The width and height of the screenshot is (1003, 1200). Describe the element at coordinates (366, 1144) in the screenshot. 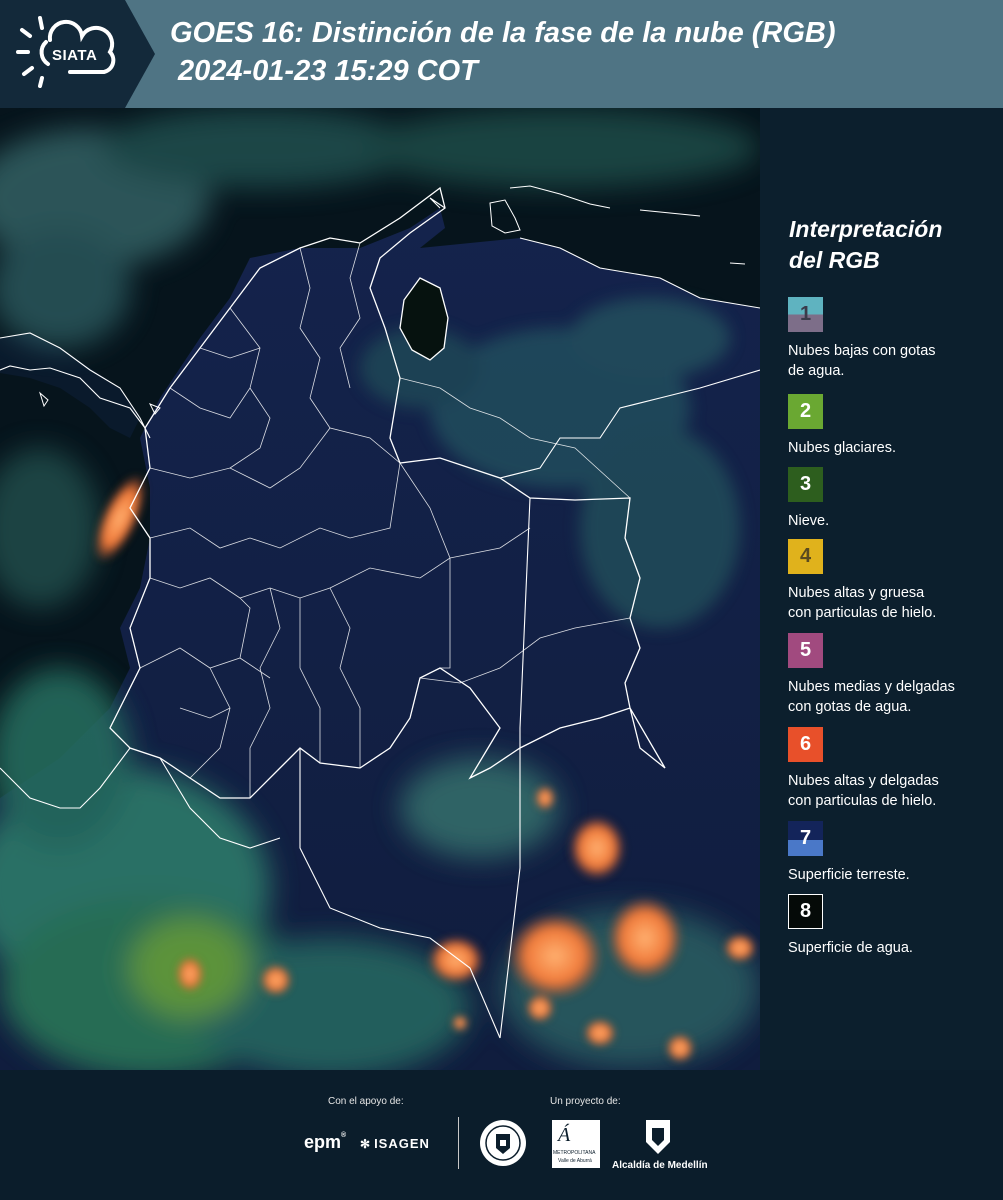

I see `isagen-mark-icon: ✻` at that location.